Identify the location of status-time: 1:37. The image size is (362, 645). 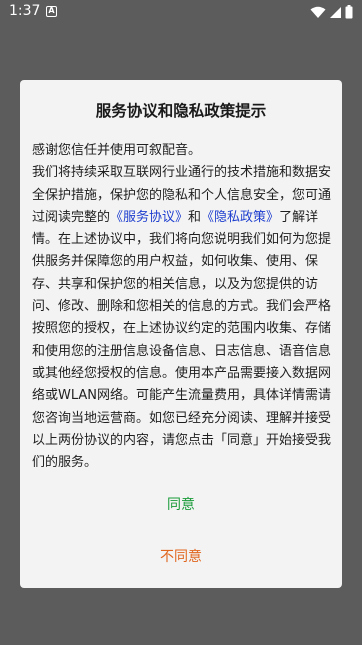
(25, 11).